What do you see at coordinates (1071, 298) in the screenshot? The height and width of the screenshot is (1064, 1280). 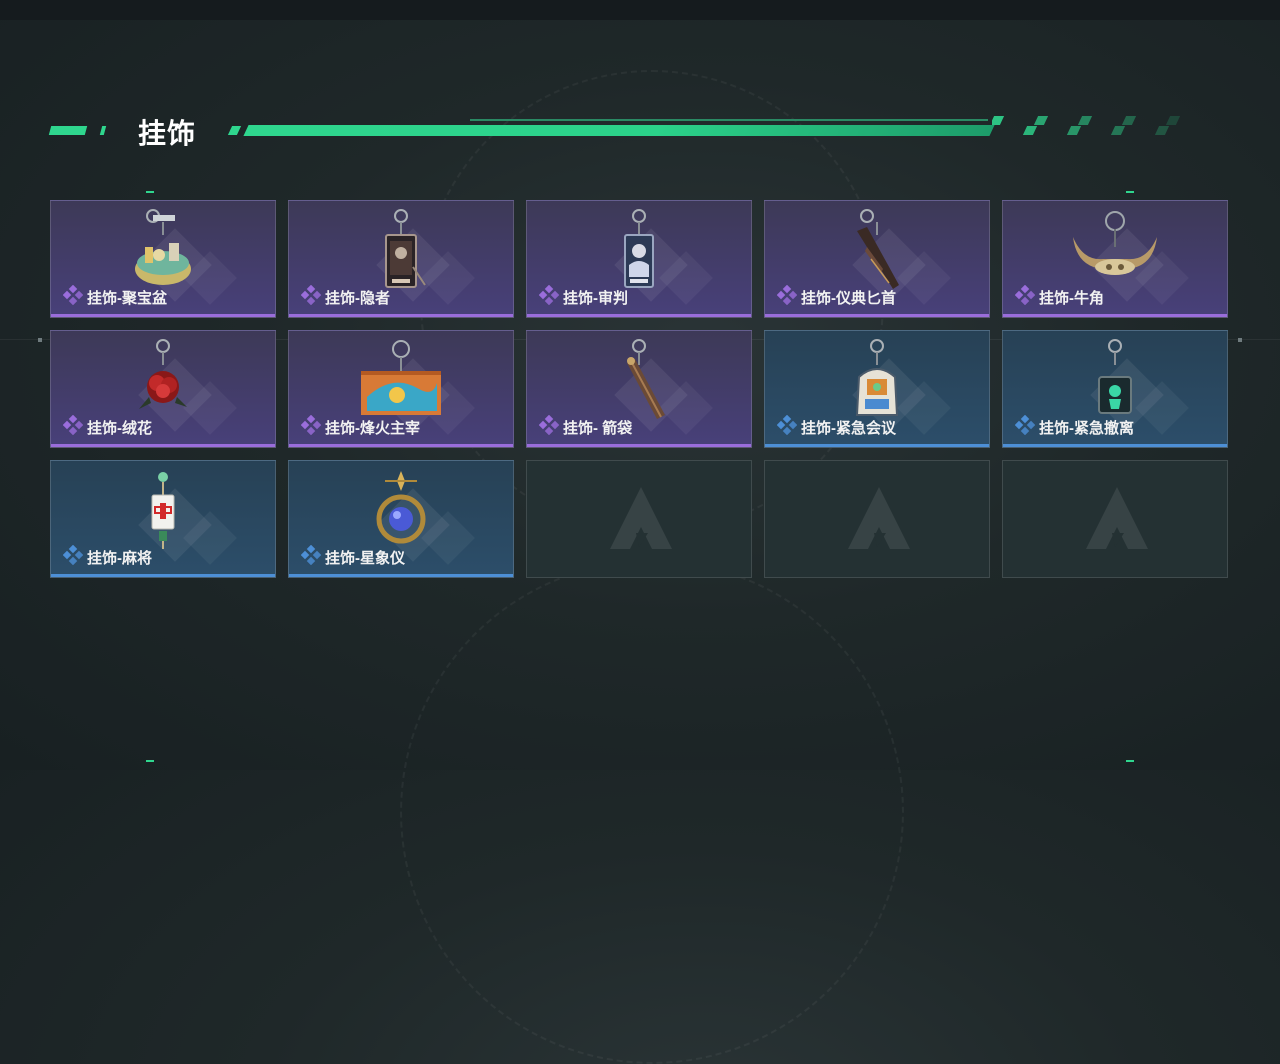 I see `charm-name: 挂饰-牛角` at bounding box center [1071, 298].